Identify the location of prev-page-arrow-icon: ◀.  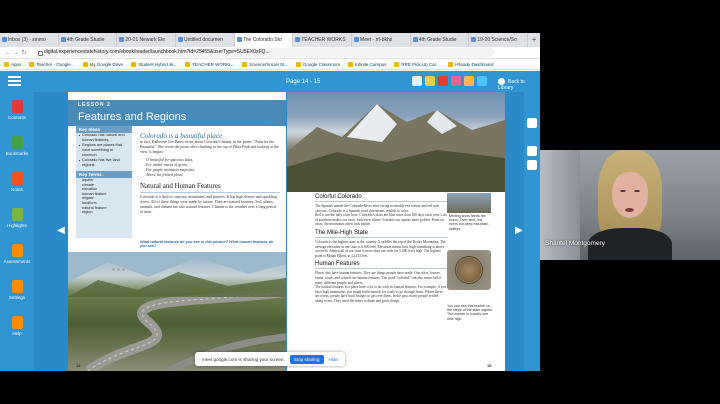
(61, 231).